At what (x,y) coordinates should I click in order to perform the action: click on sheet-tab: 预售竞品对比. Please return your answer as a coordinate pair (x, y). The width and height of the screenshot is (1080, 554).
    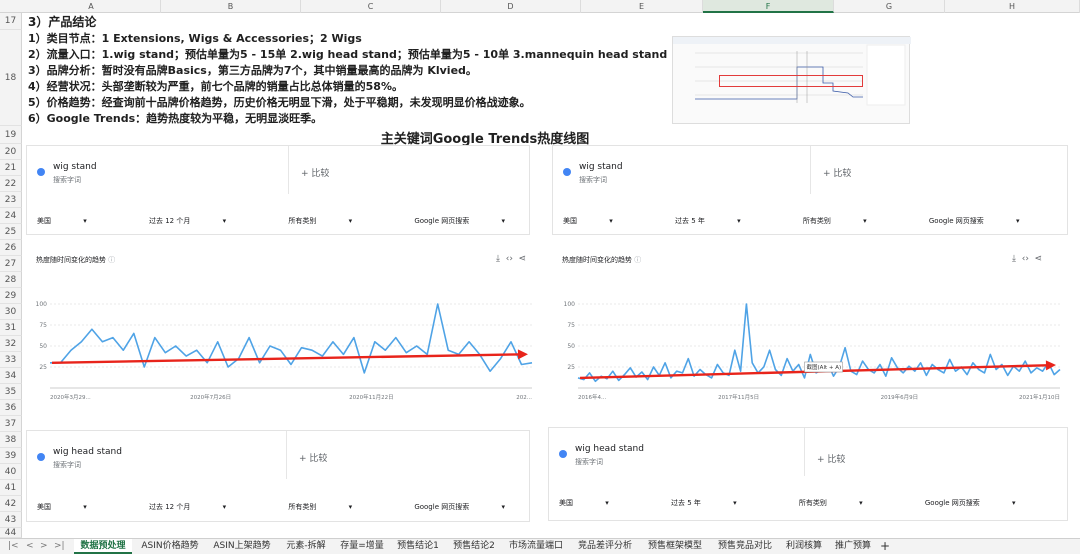
    Looking at the image, I should click on (745, 546).